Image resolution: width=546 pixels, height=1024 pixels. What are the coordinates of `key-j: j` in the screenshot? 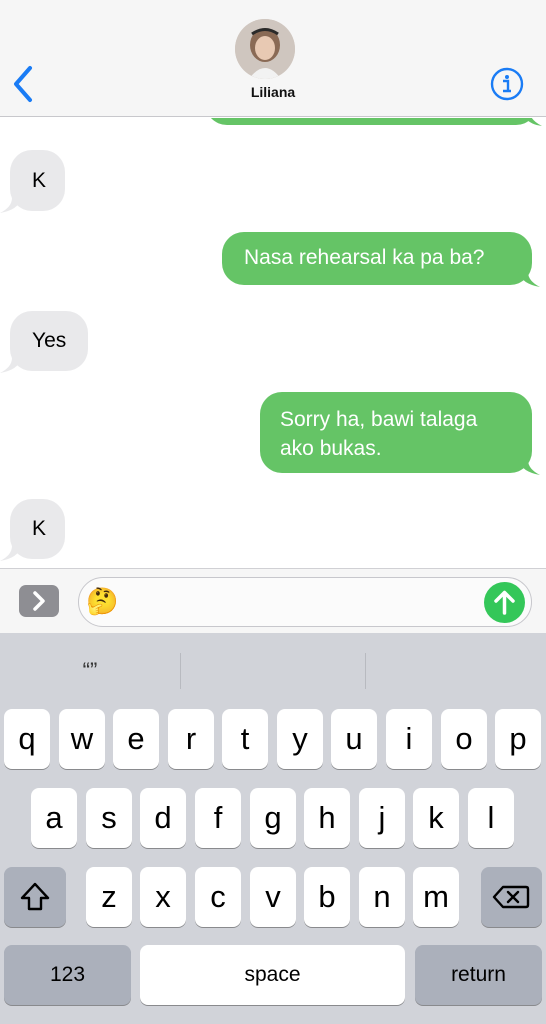 It's located at (382, 818).